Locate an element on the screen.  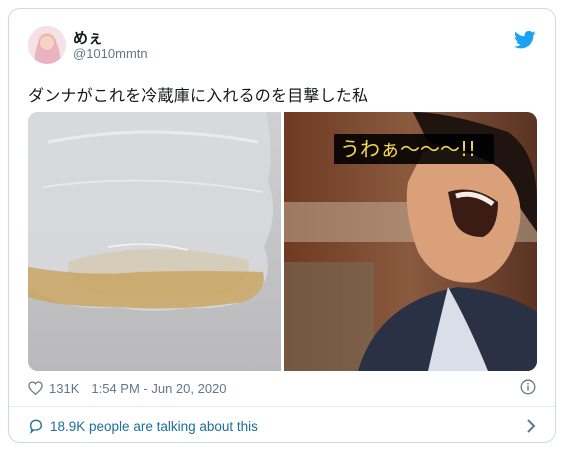
conversation-link: 18.9K people are talking about this is located at coordinates (143, 426).